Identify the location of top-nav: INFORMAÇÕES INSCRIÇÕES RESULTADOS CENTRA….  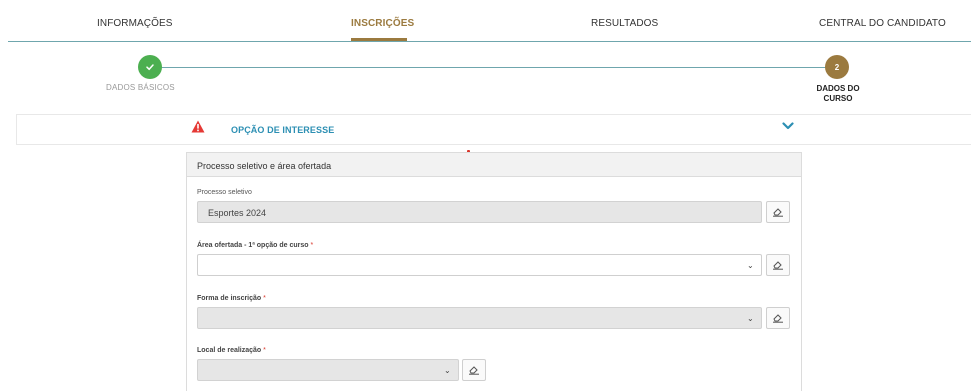
(485, 21).